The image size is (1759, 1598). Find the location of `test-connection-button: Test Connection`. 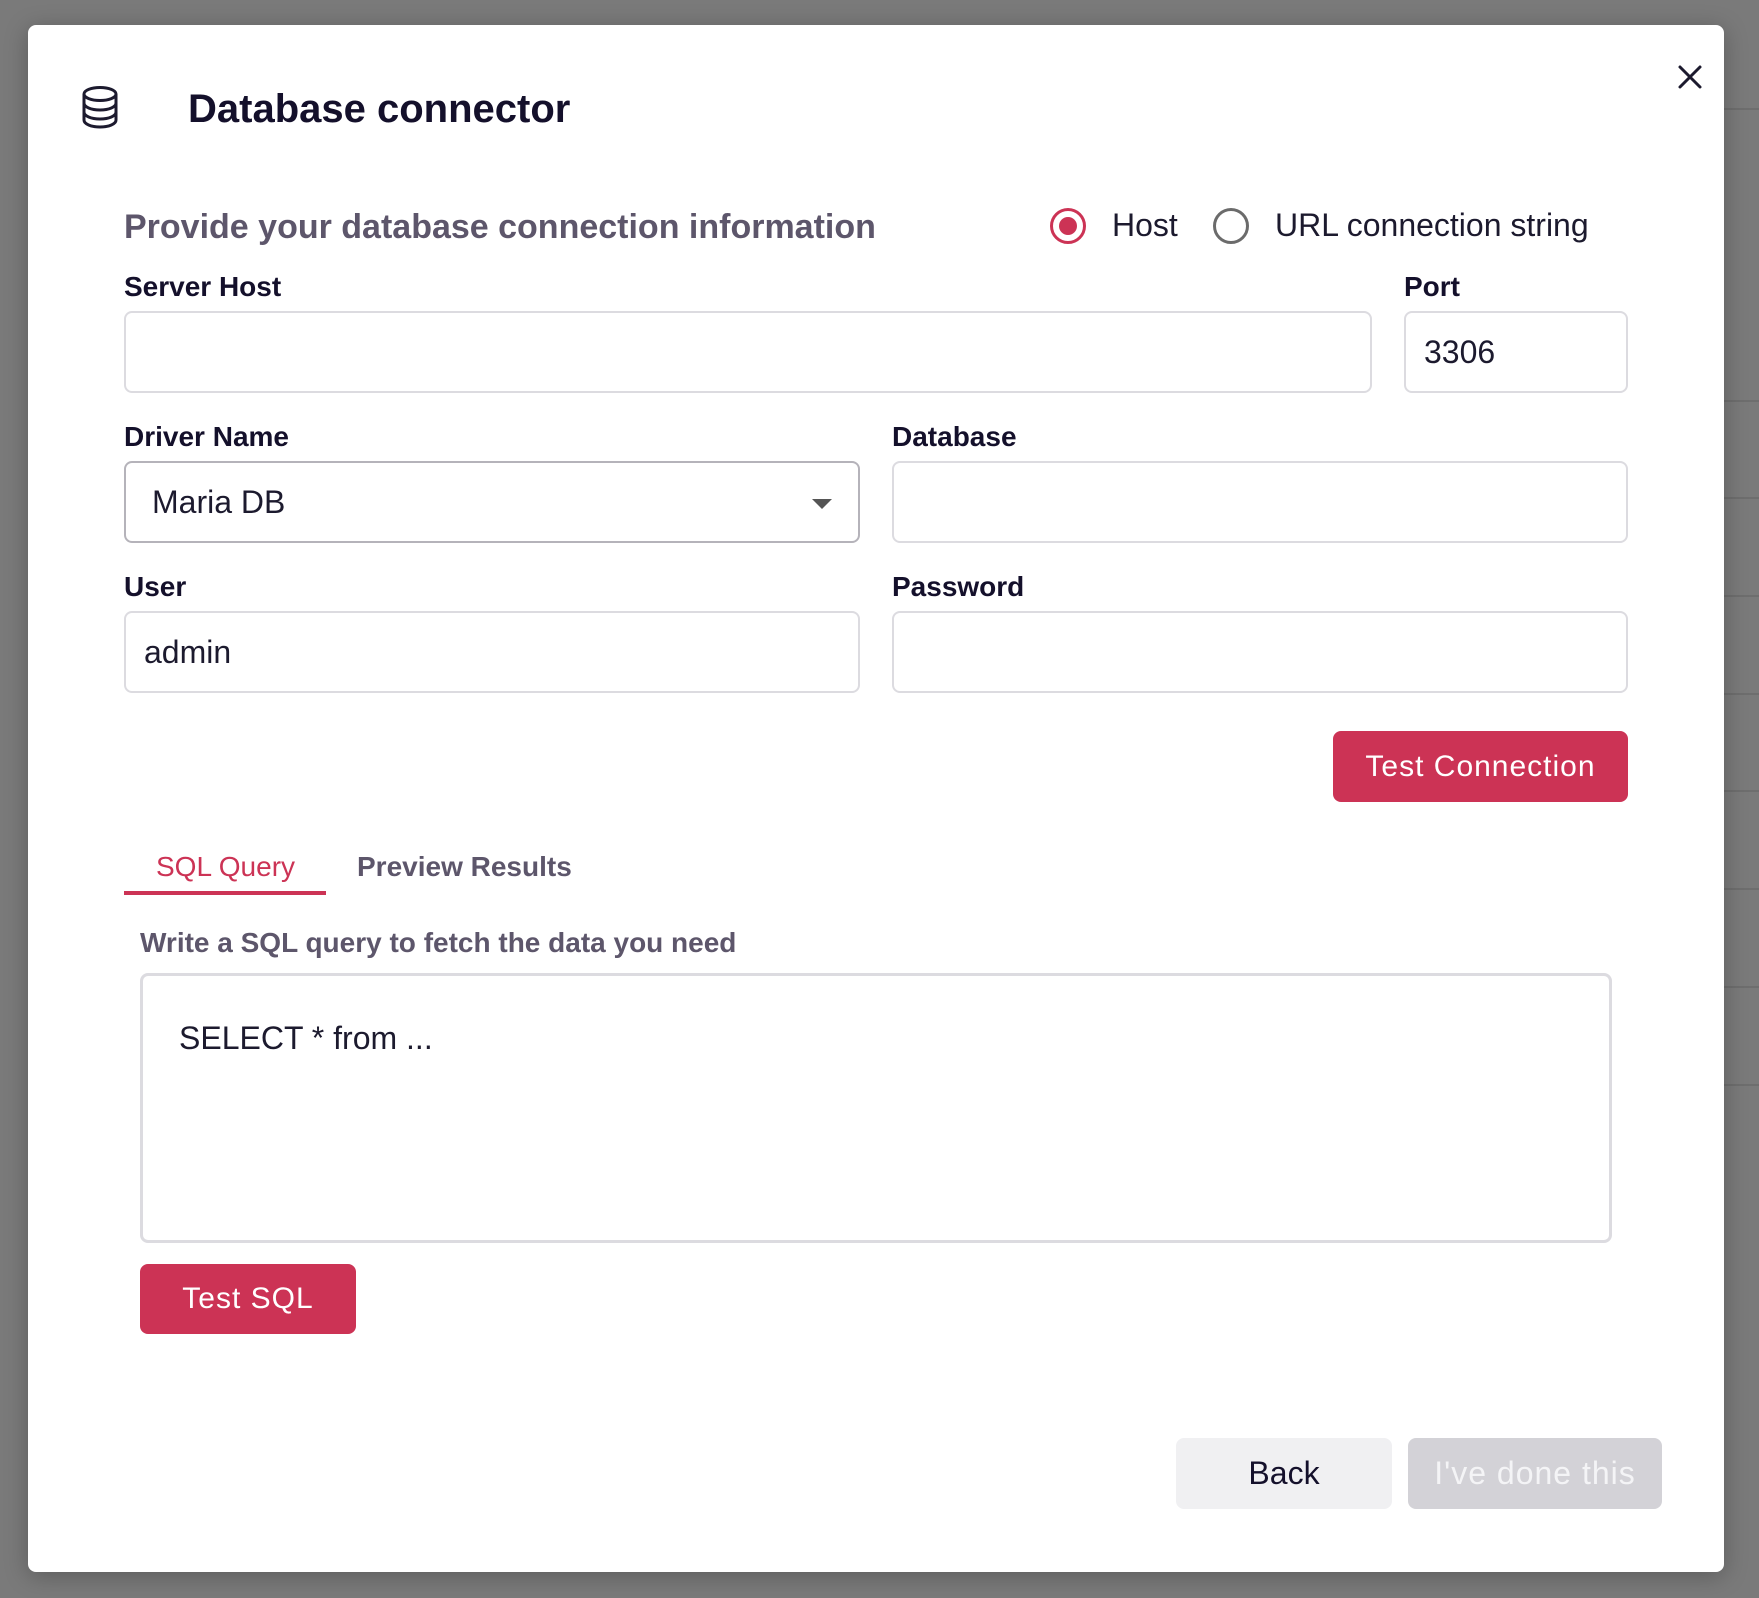

test-connection-button: Test Connection is located at coordinates (1480, 766).